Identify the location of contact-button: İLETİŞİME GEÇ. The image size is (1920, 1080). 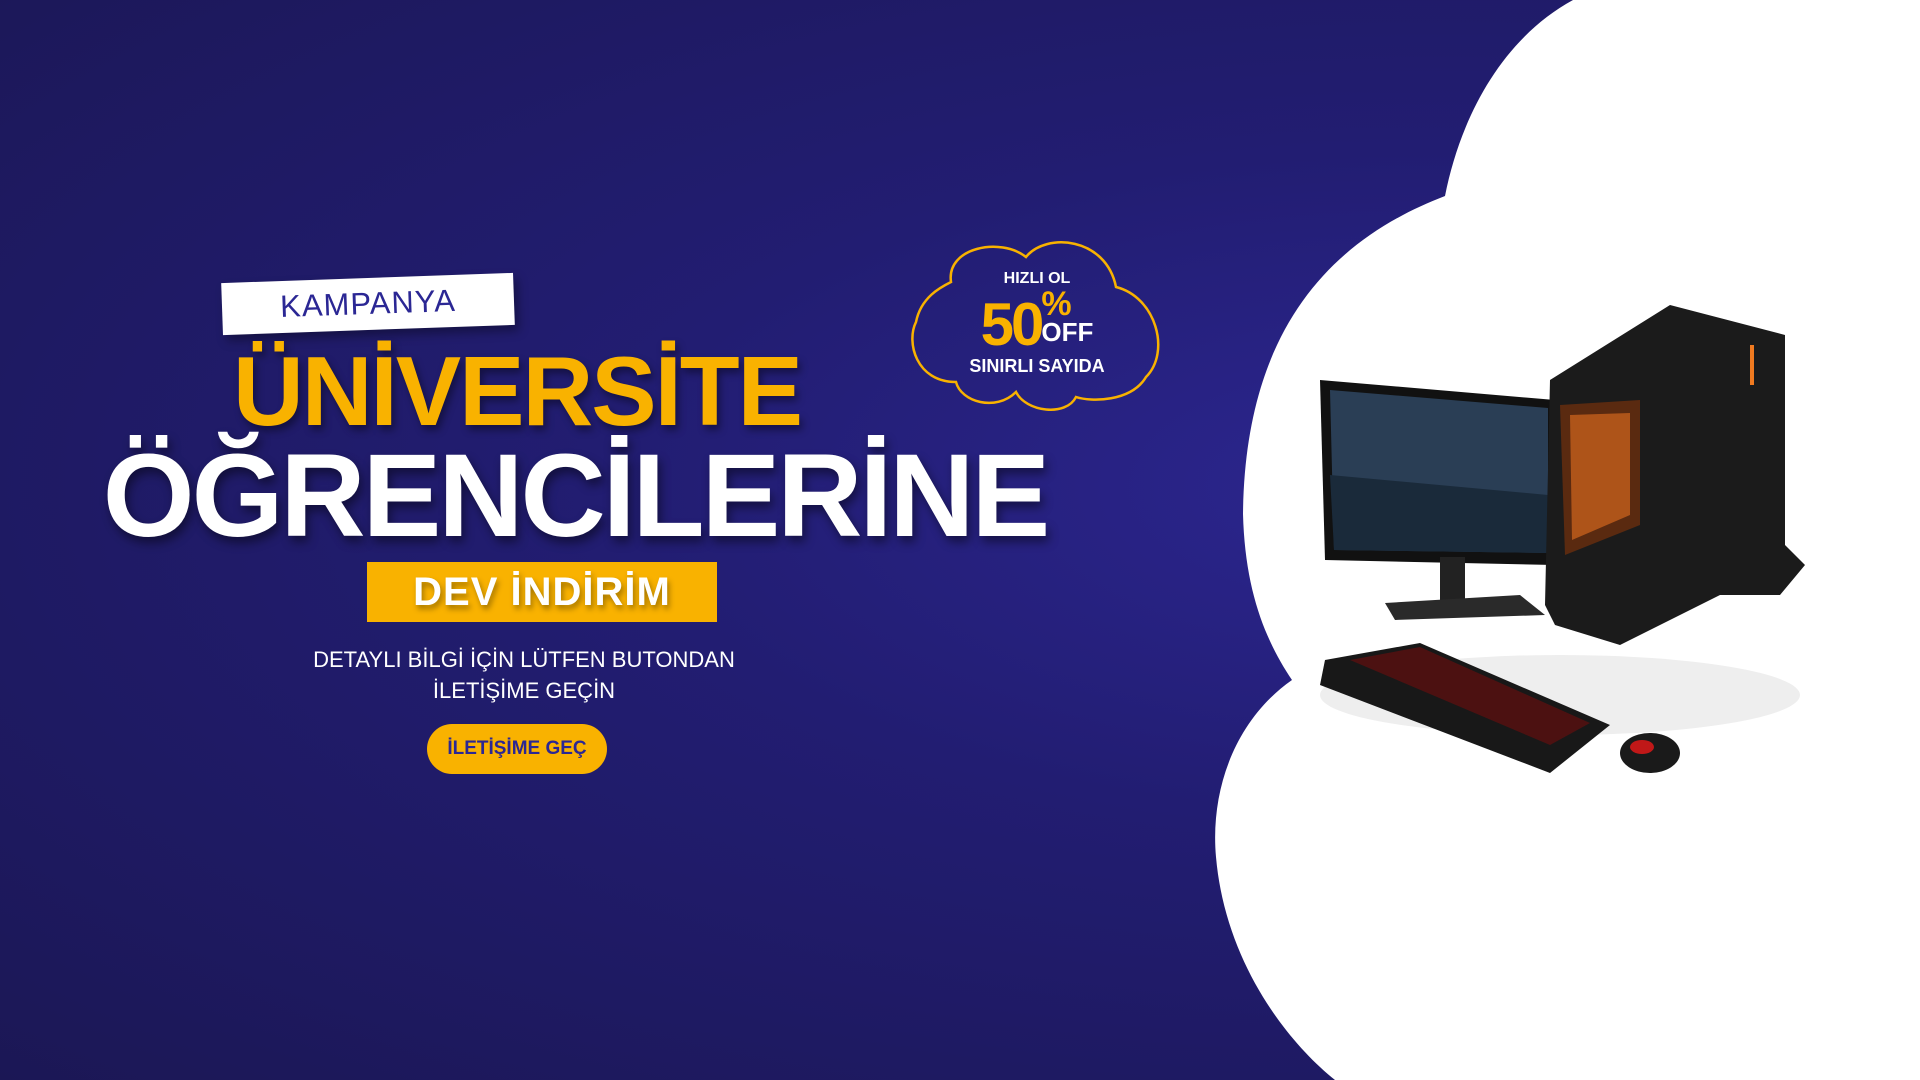
(517, 749).